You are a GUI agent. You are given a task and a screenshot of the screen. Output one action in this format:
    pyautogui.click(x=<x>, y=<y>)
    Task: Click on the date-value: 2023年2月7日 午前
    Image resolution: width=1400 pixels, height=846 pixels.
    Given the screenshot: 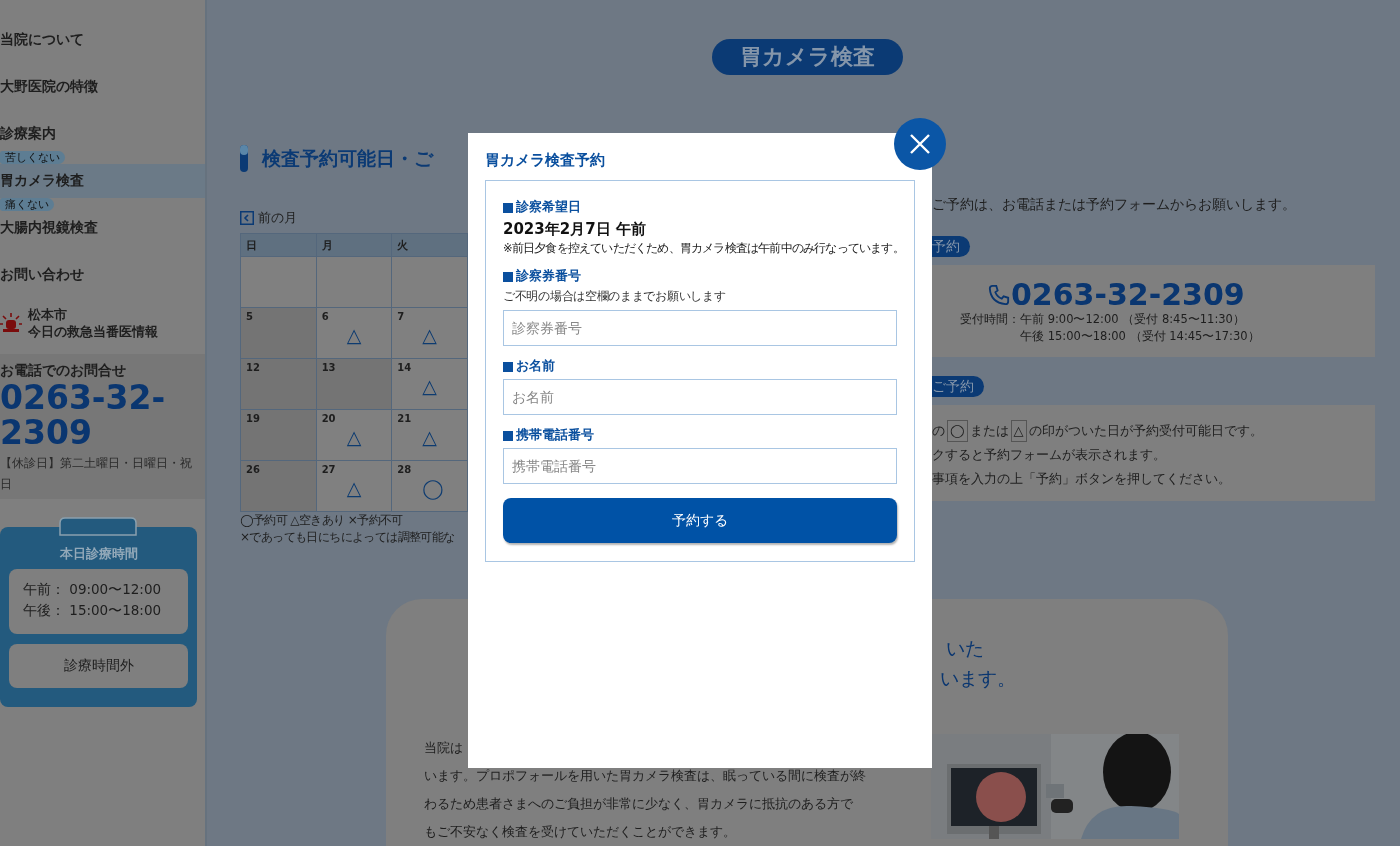 What is the action you would take?
    pyautogui.click(x=575, y=229)
    